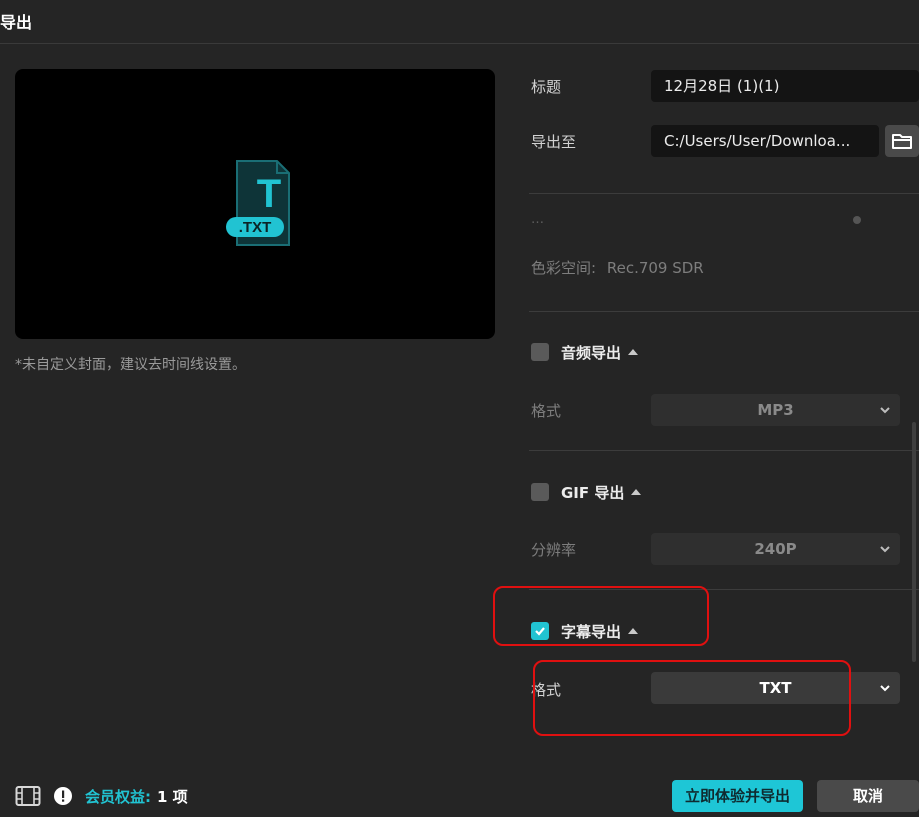  I want to click on annotation-box-subtitle-export, so click(601, 616).